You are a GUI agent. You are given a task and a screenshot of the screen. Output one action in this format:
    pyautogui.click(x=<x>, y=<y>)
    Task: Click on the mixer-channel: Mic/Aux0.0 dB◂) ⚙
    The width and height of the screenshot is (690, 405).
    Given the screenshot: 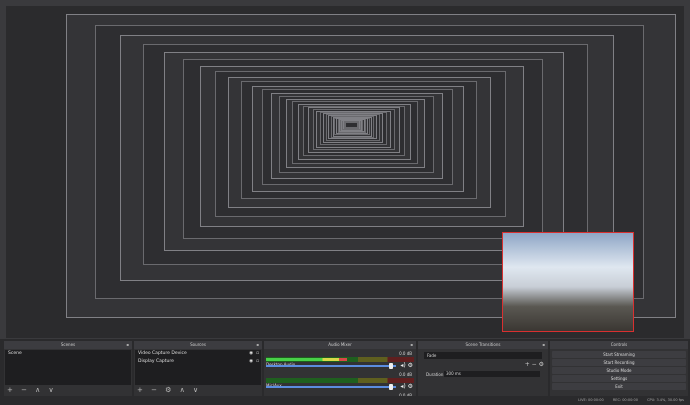 What is the action you would take?
    pyautogui.click(x=340, y=382)
    